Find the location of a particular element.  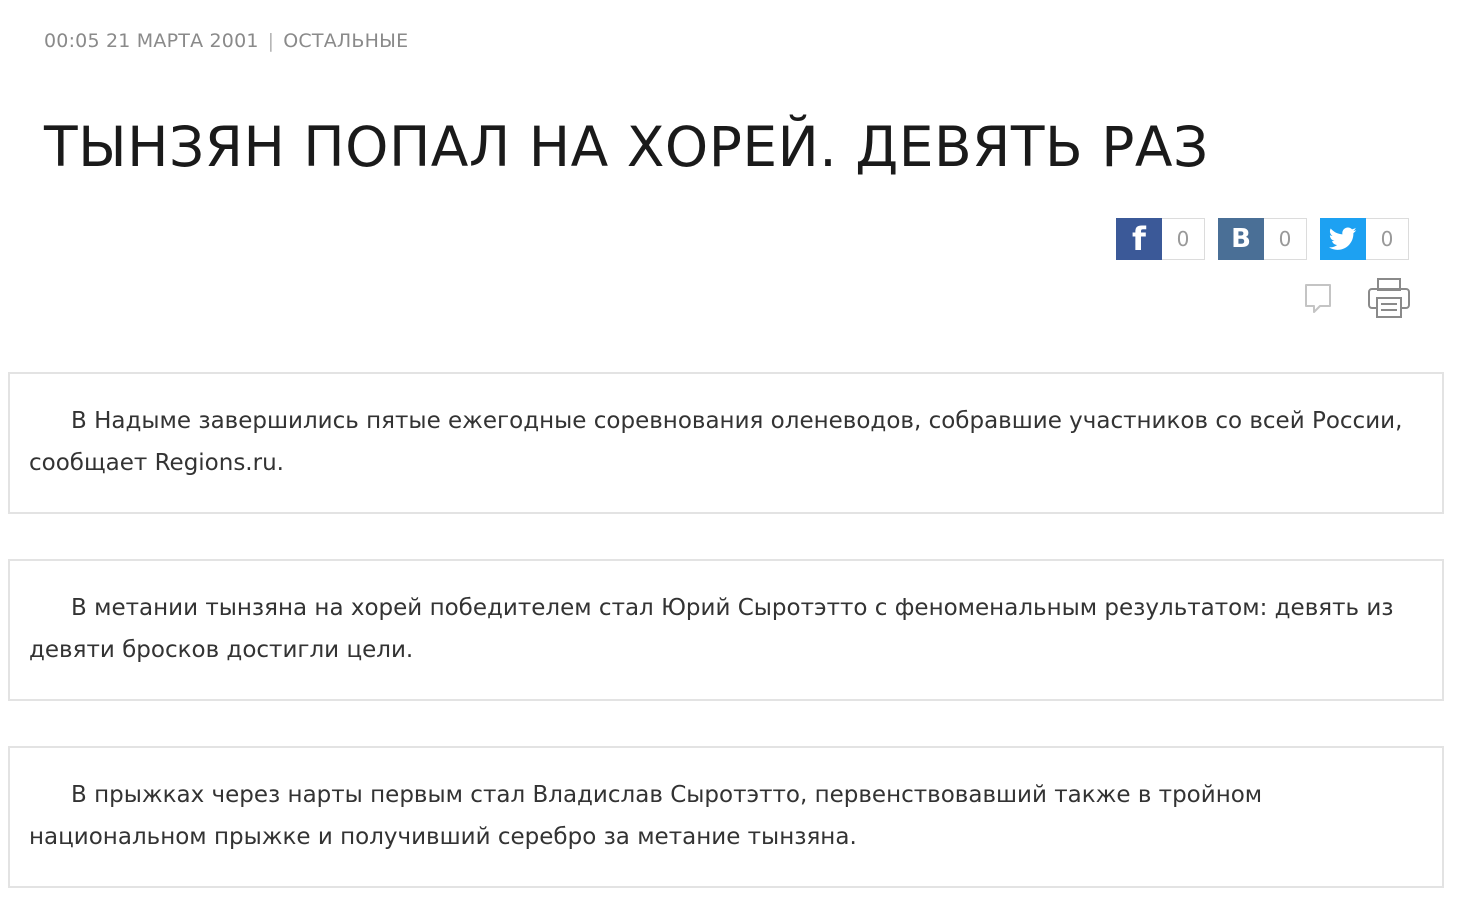

twitter-share-count: 0 is located at coordinates (1387, 239).